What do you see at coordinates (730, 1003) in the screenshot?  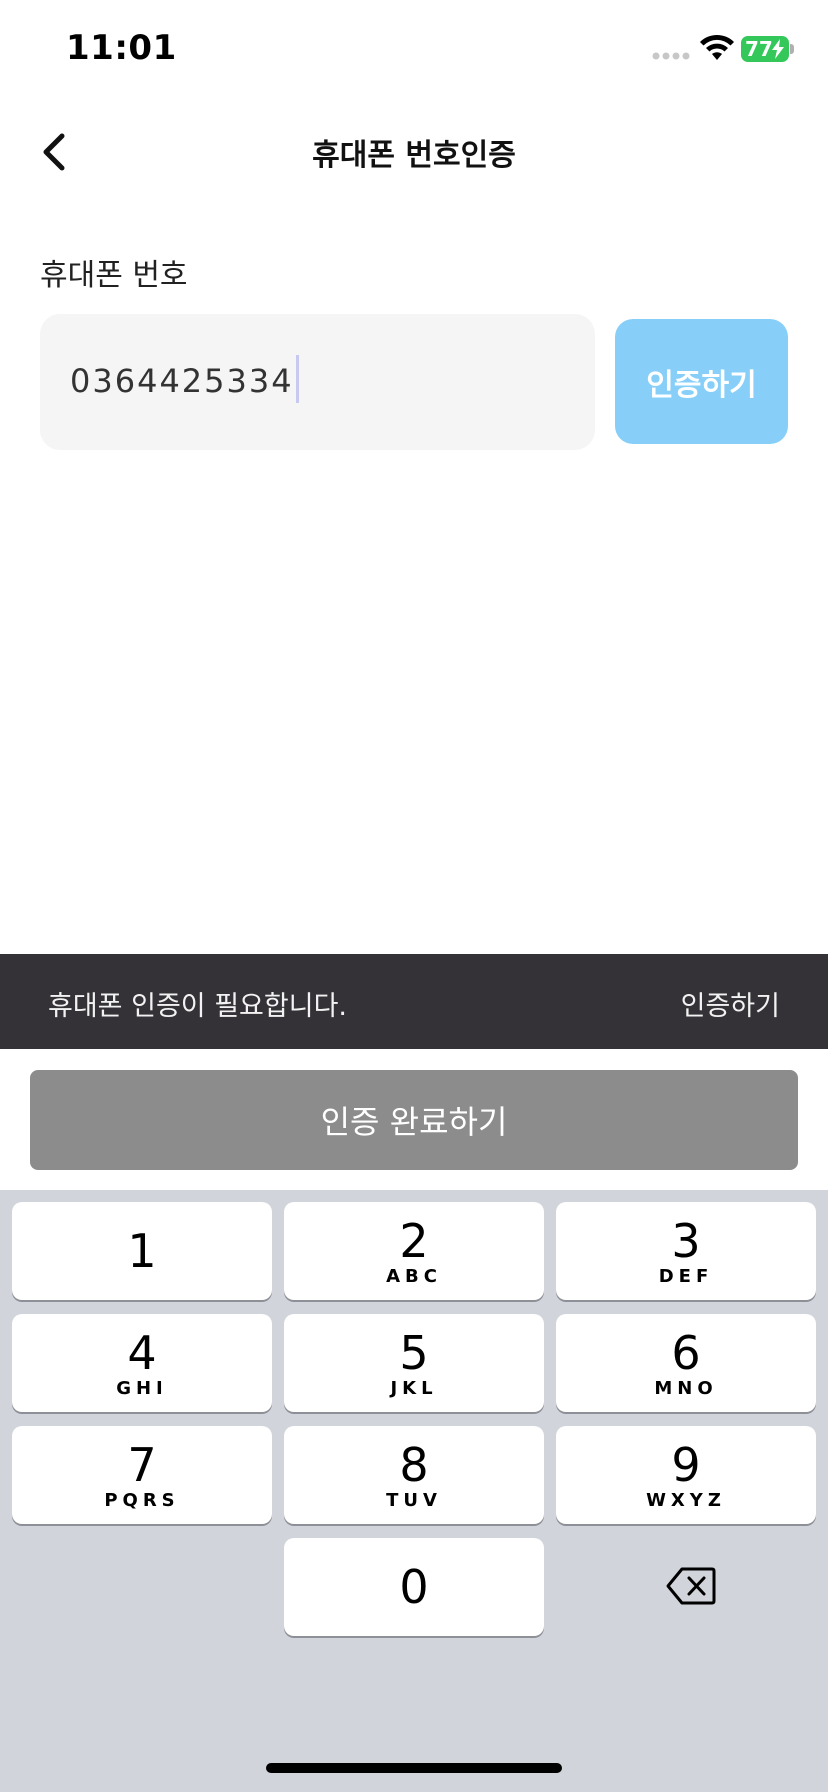 I see `snackbar-action-button: 인증하기` at bounding box center [730, 1003].